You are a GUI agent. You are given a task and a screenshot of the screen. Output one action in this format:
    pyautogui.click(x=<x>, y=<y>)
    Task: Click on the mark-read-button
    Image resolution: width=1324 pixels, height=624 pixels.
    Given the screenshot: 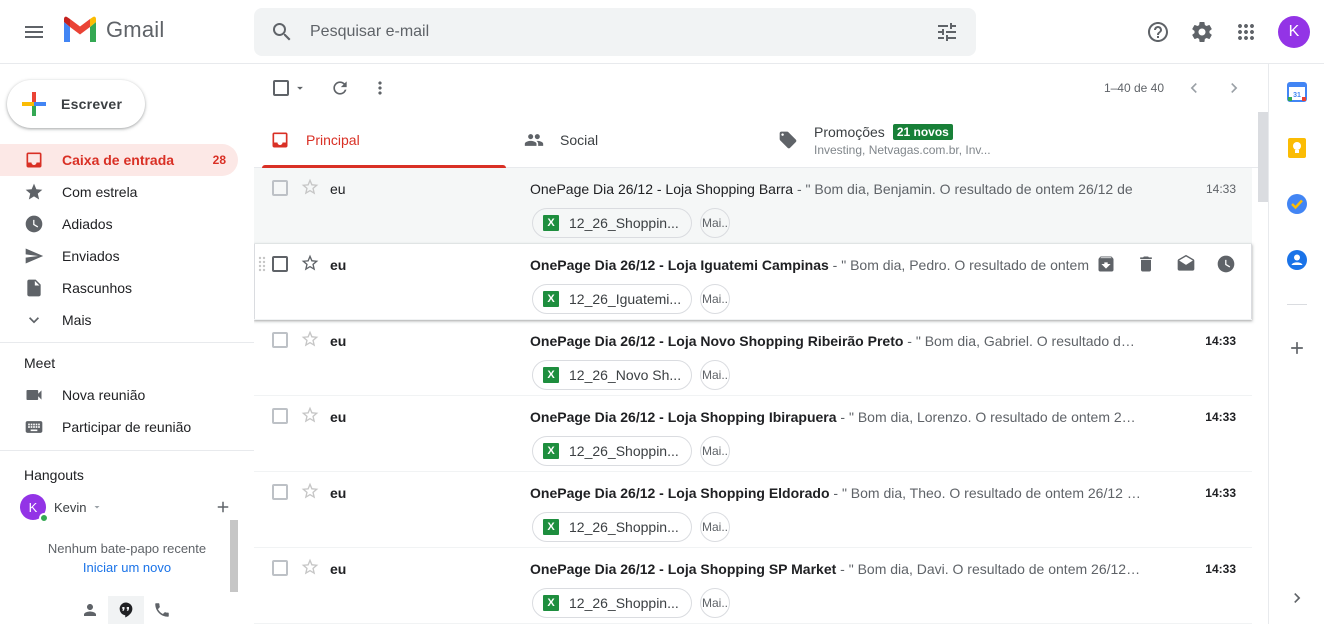 What is the action you would take?
    pyautogui.click(x=1186, y=264)
    